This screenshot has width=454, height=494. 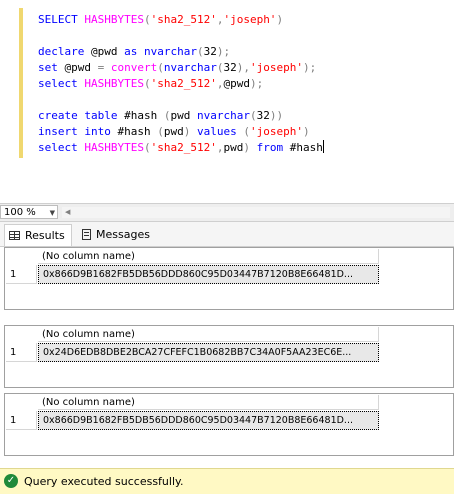 I want to click on scroll-left-icon: ◀, so click(x=67, y=212).